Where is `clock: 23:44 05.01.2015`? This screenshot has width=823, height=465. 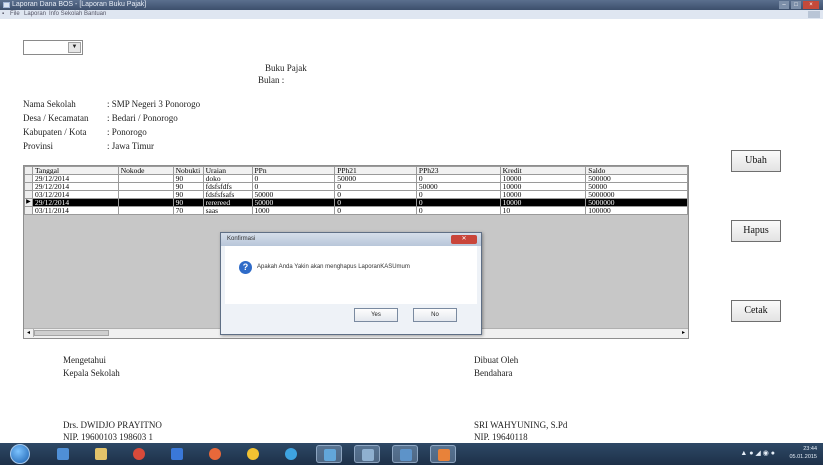
clock: 23:44 05.01.2015 is located at coordinates (803, 453).